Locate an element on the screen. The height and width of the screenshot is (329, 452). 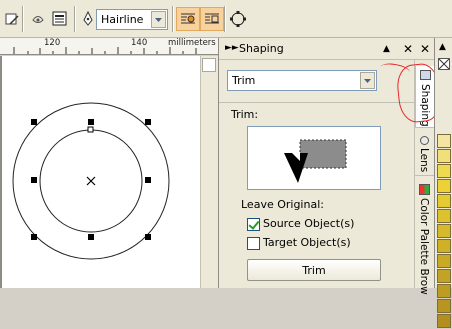
tab-color-palette-browser: Color Palette Brow is located at coordinates (425, 237).